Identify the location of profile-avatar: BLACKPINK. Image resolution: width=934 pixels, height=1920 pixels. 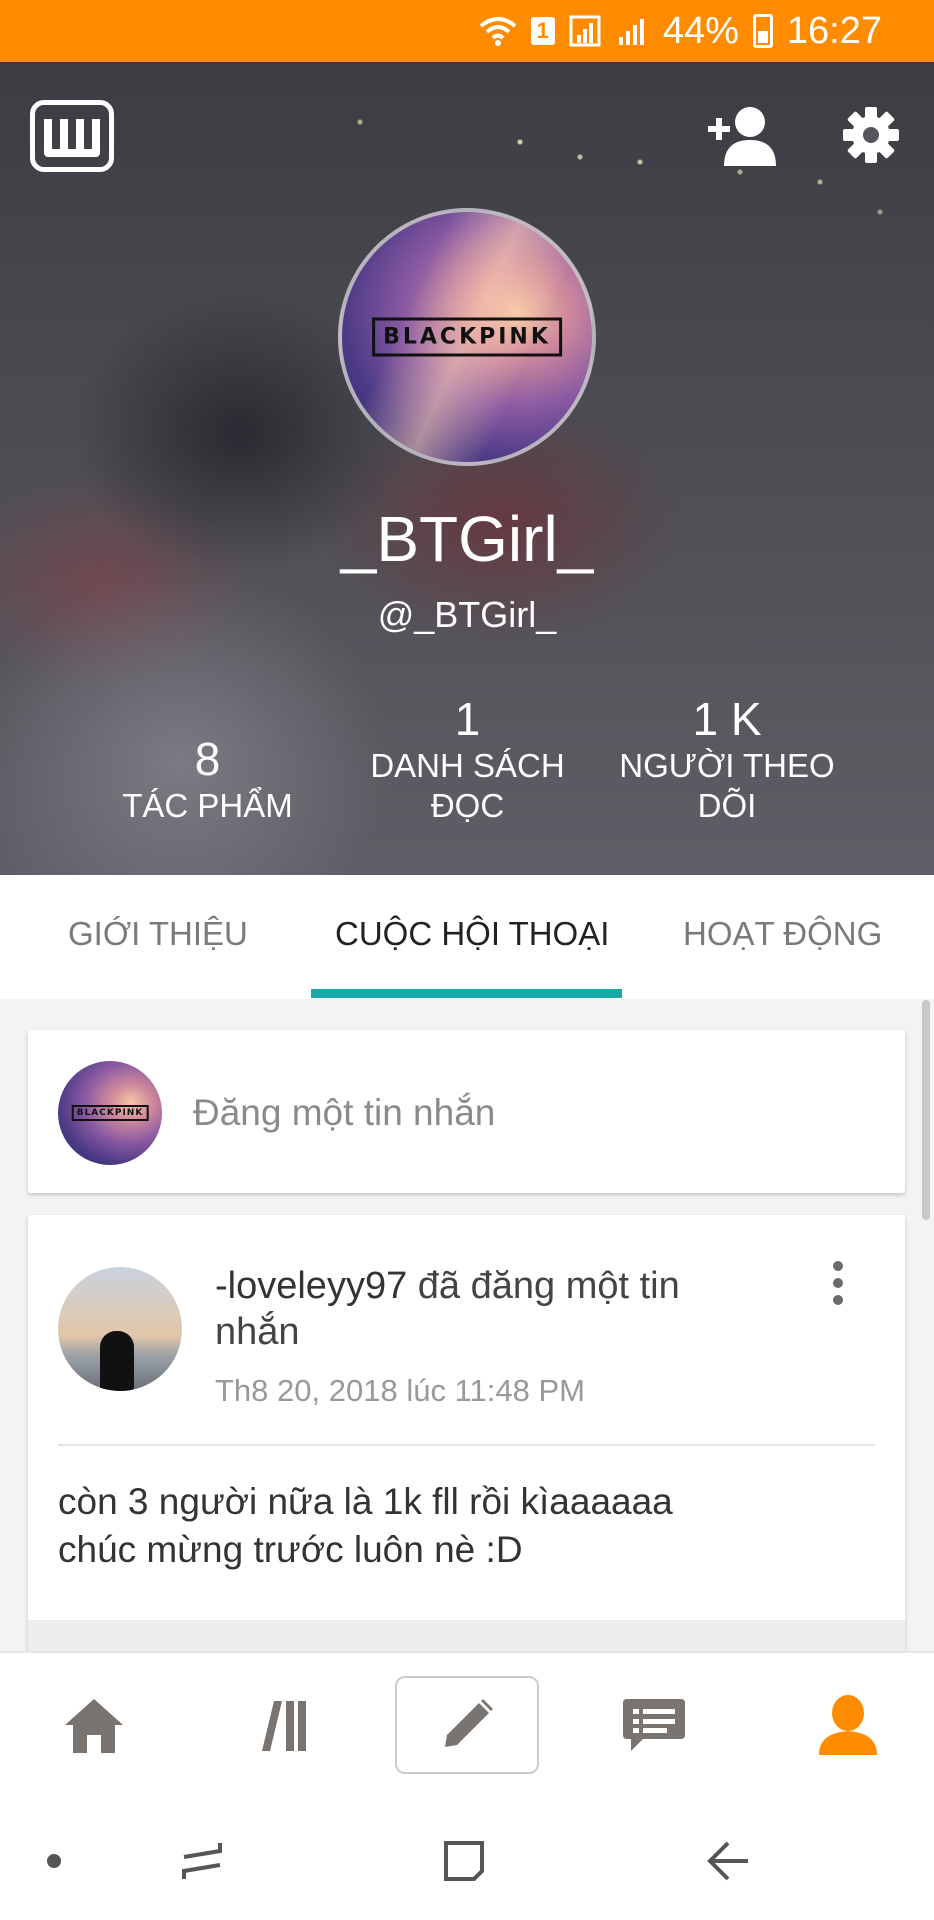
(467, 337).